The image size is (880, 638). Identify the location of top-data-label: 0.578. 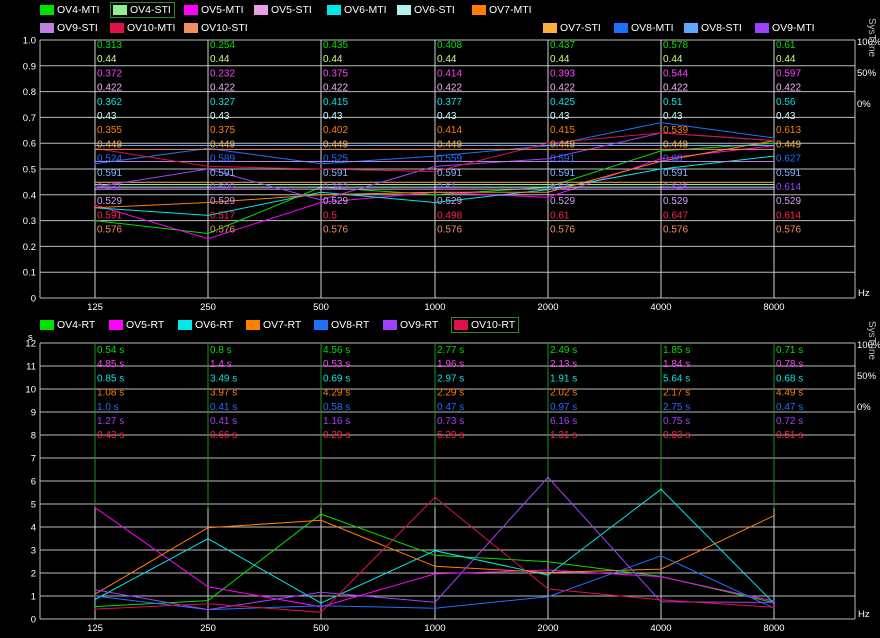
(675, 45).